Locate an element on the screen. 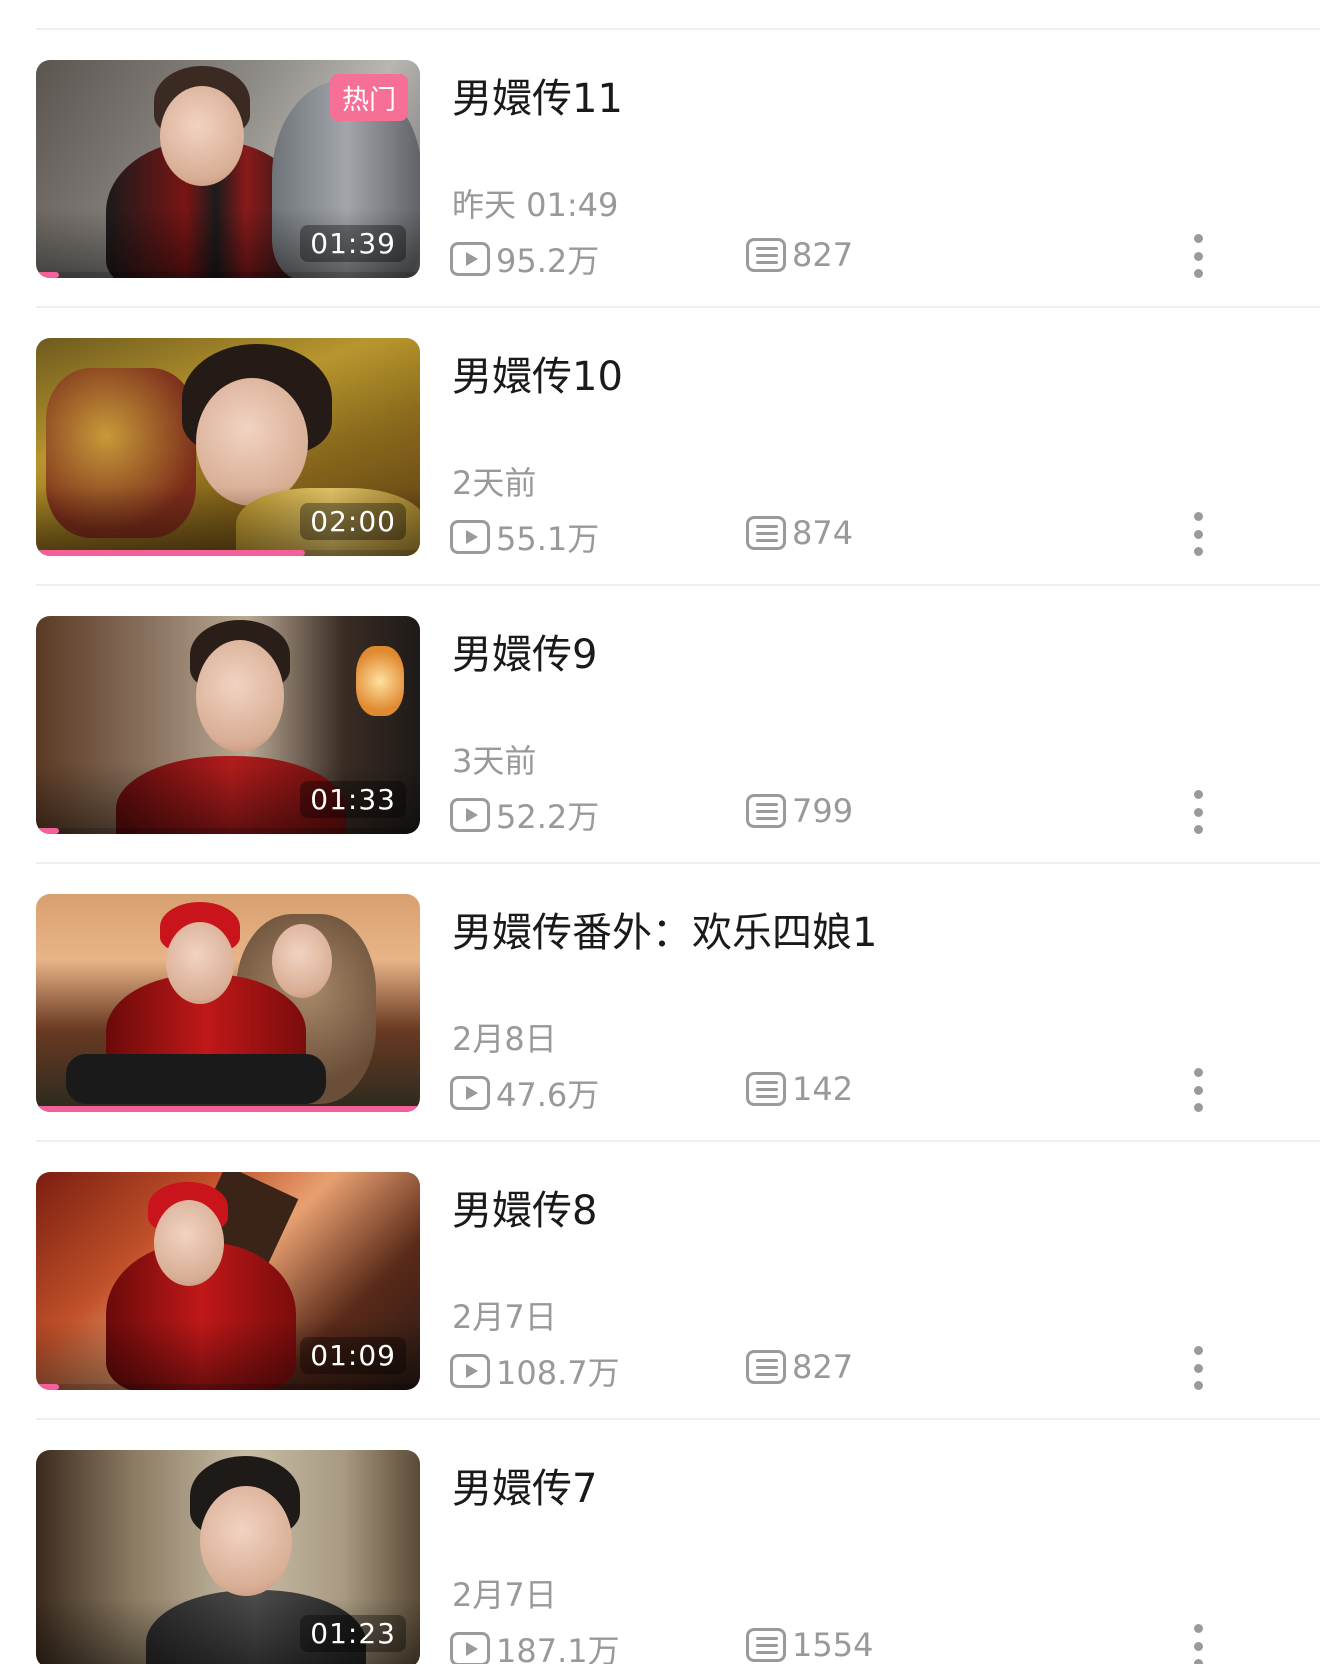 The width and height of the screenshot is (1320, 1664). thumbnail-scene is located at coordinates (228, 1003).